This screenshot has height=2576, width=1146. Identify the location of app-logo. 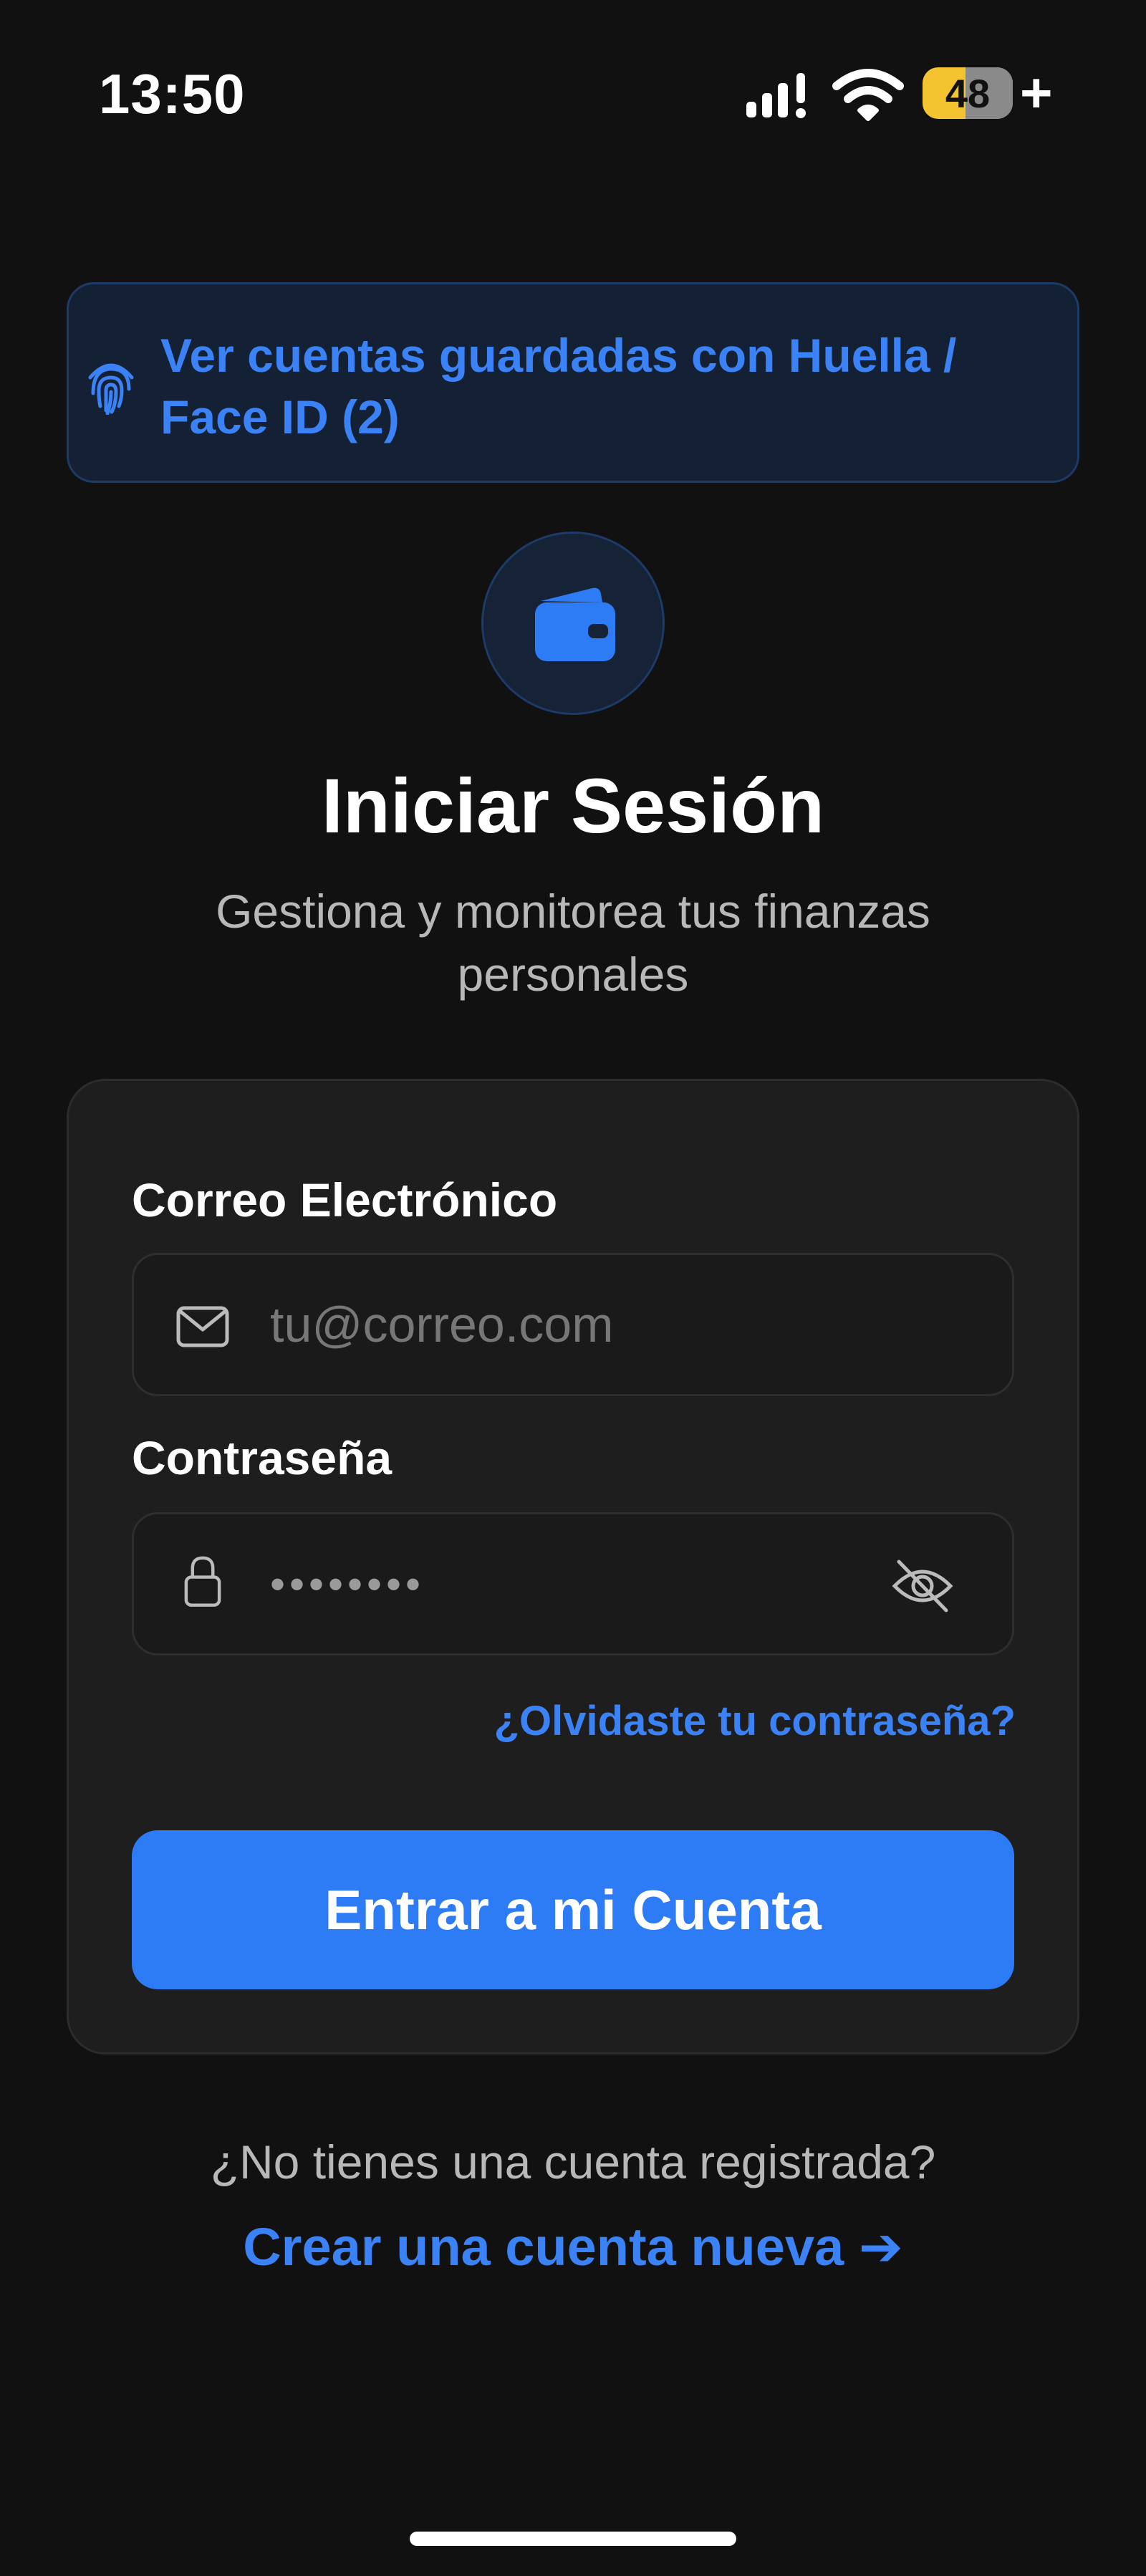
(573, 624).